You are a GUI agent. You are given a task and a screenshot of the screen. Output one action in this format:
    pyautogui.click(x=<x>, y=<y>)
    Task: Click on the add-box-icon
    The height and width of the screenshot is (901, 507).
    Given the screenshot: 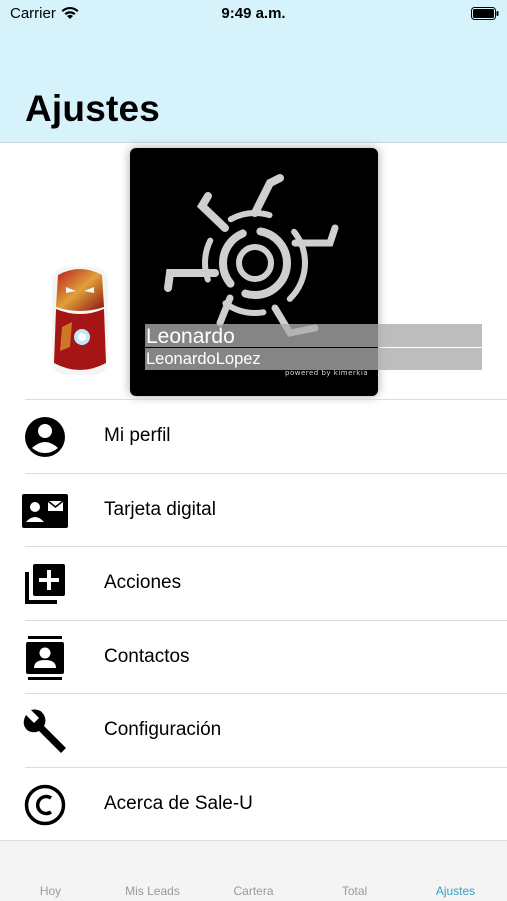 What is the action you would take?
    pyautogui.click(x=45, y=584)
    